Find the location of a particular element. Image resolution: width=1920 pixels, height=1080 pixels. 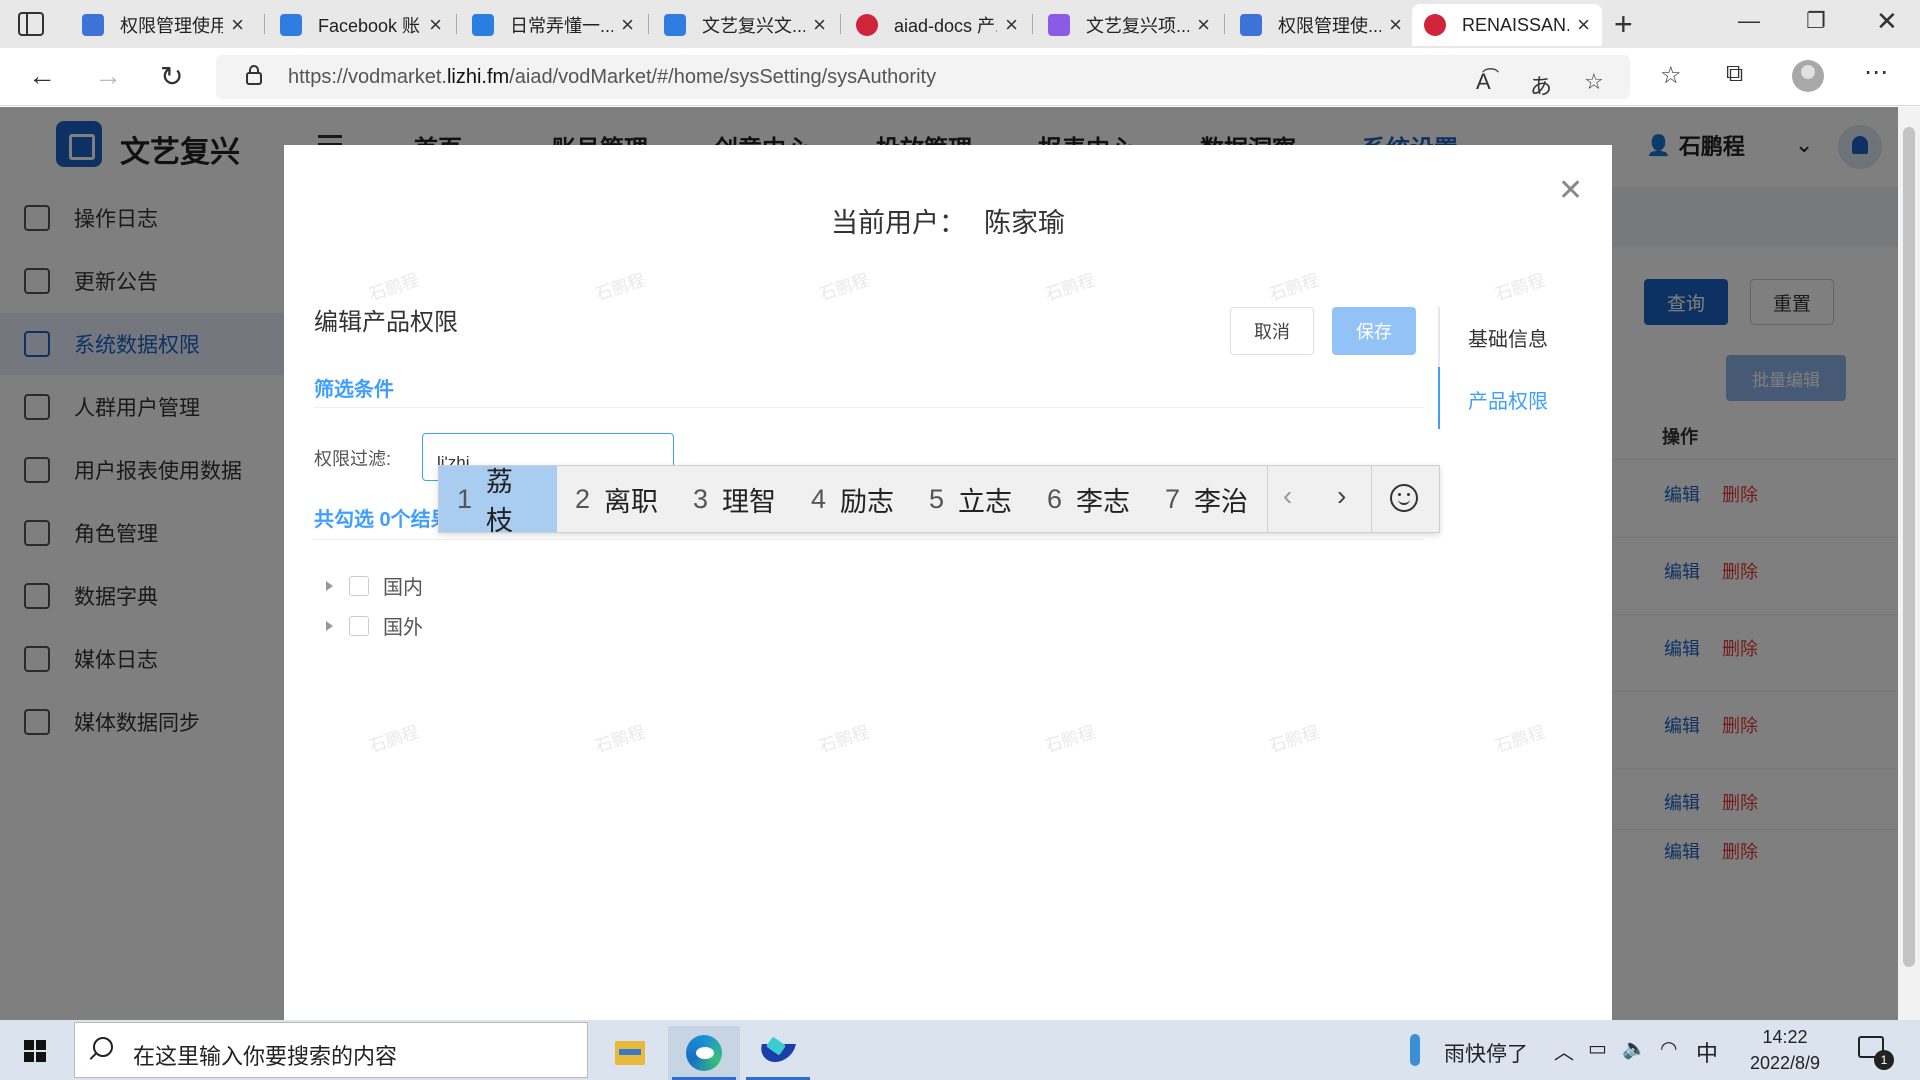

tree-node: 国内 is located at coordinates (374, 585).